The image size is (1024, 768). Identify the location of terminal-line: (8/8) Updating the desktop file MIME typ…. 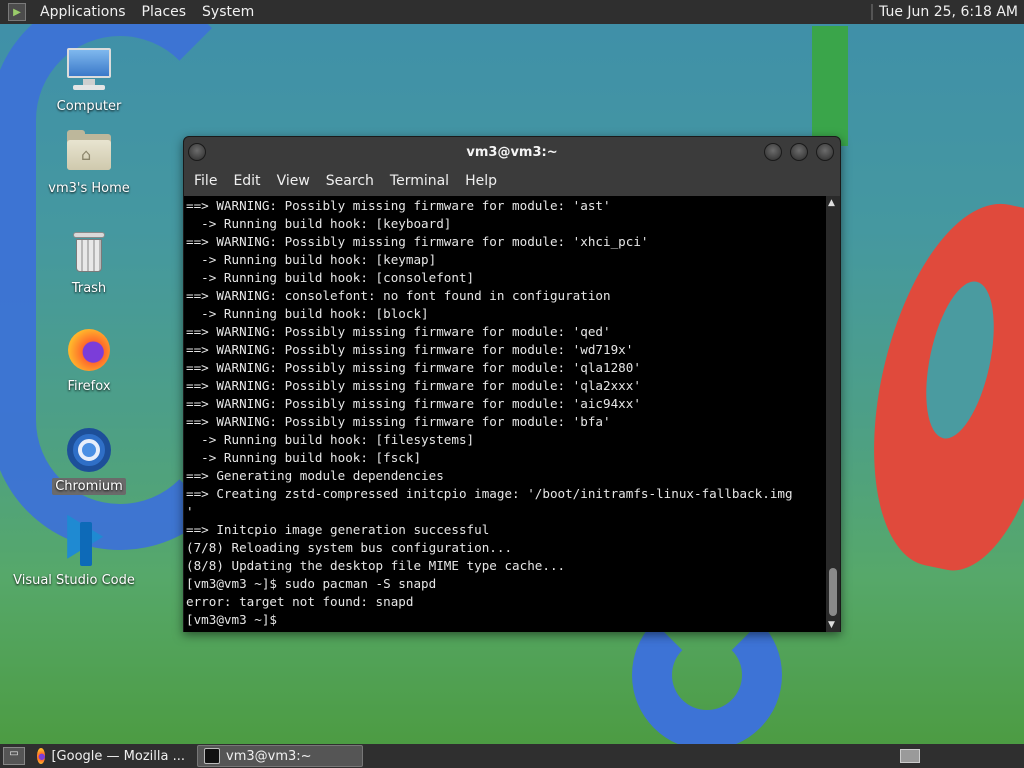
(376, 565).